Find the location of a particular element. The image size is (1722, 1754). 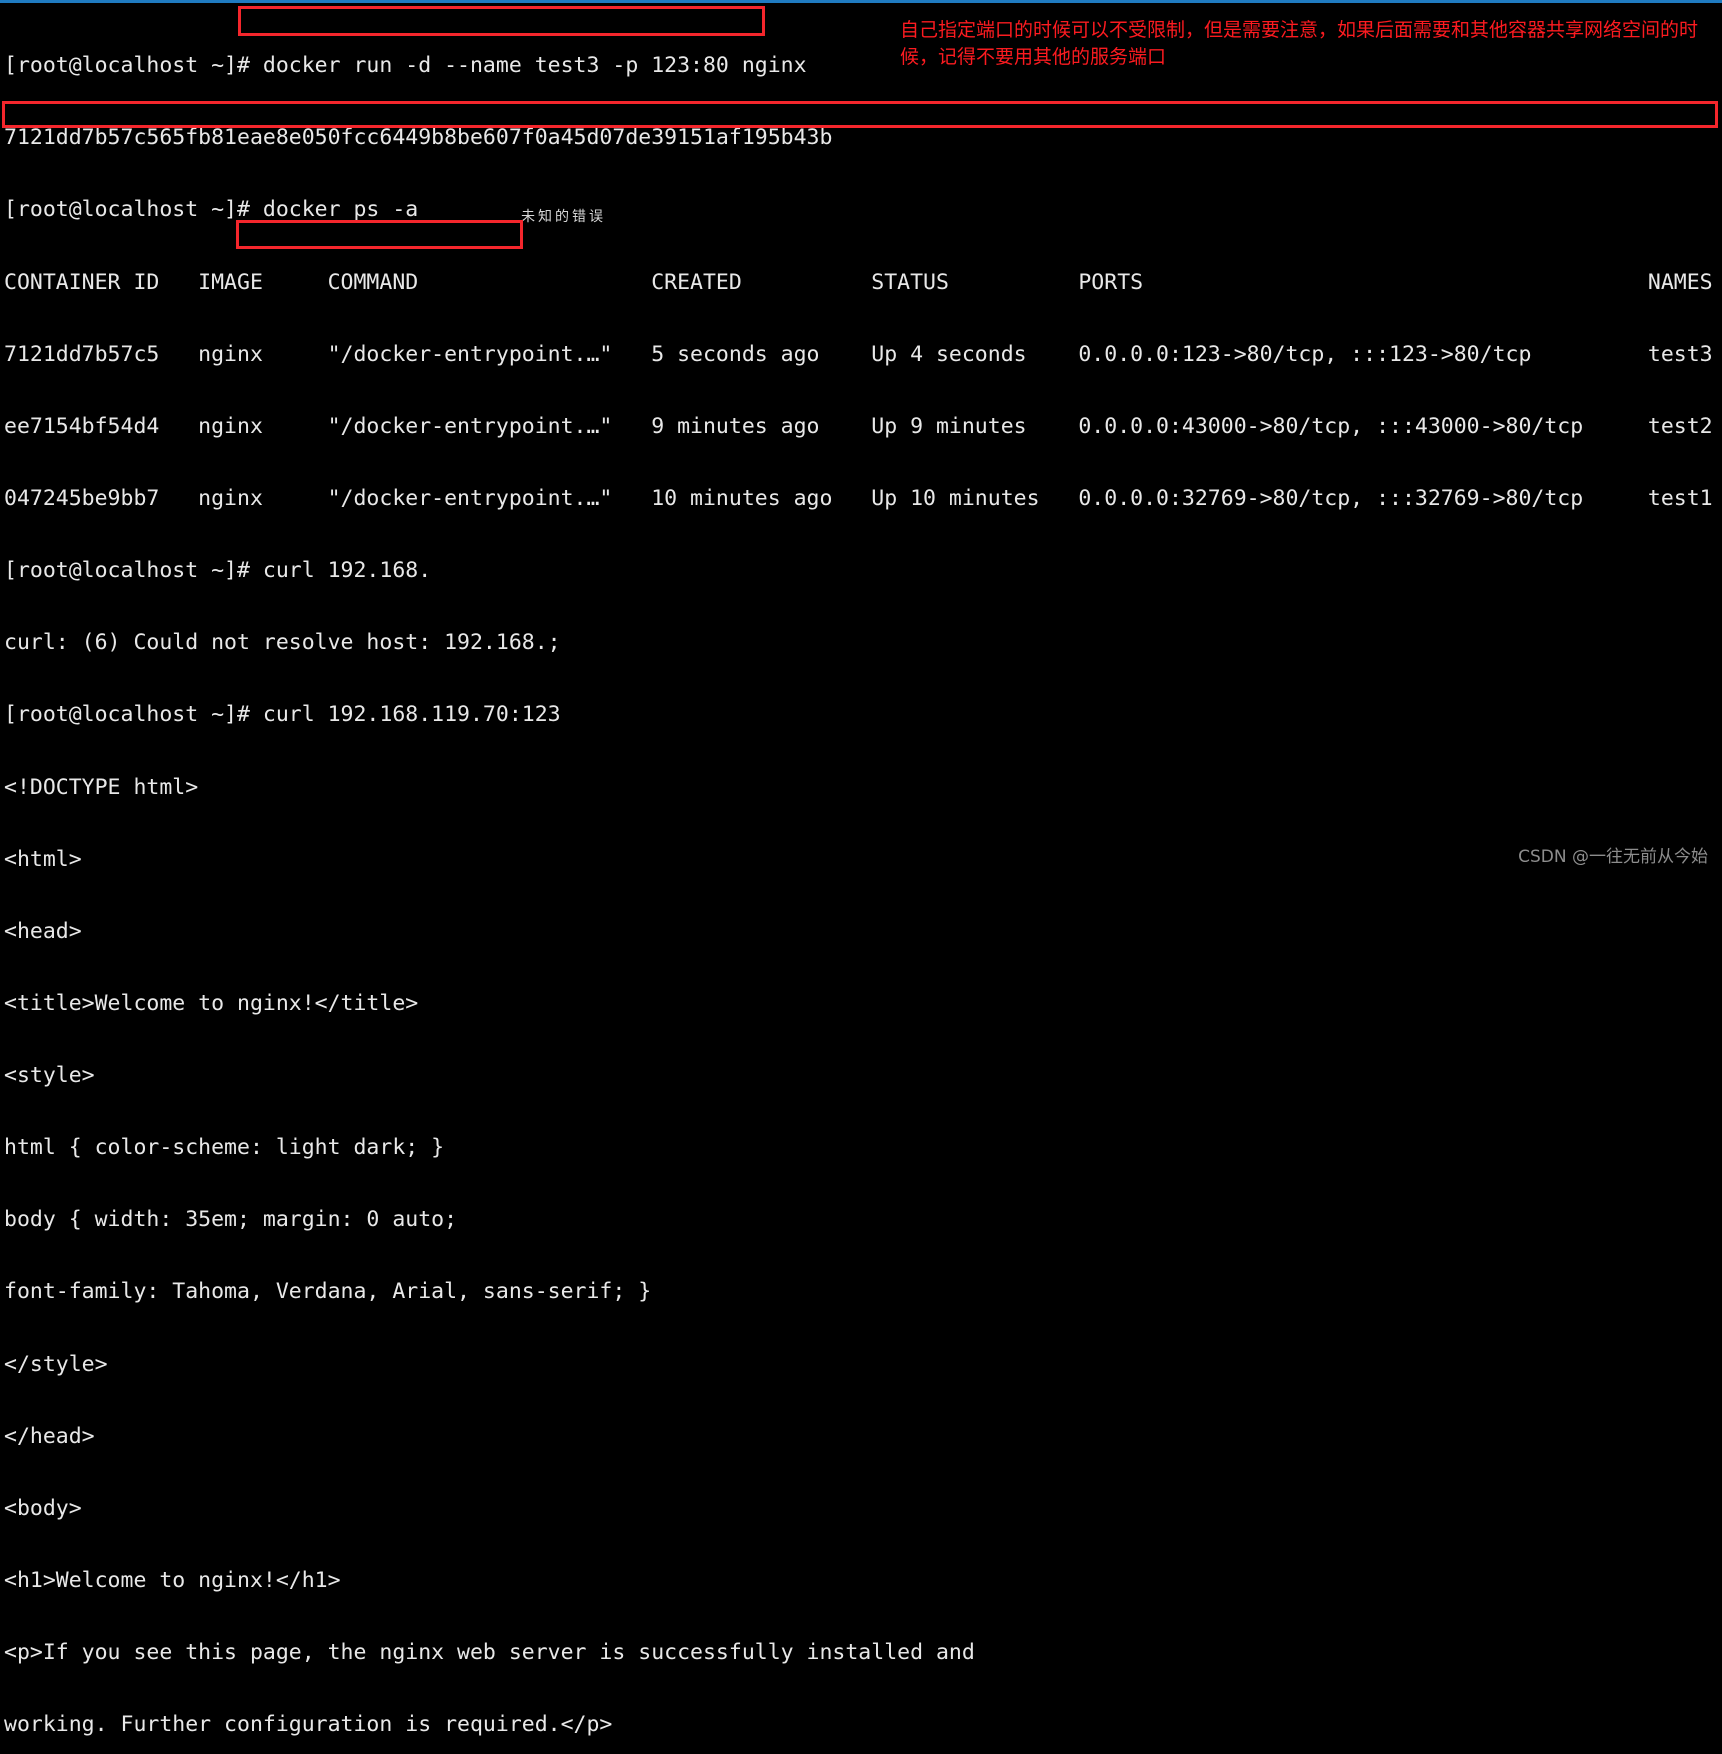

watermark: CSDN @一往无前从今始 is located at coordinates (1613, 857).